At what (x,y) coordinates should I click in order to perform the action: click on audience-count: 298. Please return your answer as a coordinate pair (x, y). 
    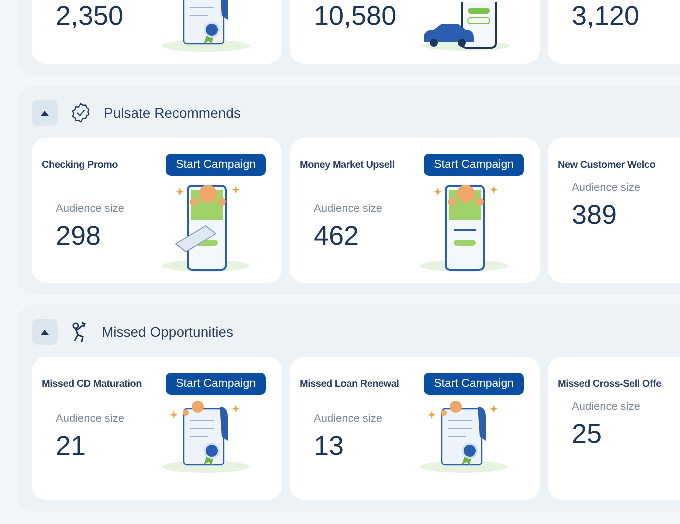
    Looking at the image, I should click on (79, 236).